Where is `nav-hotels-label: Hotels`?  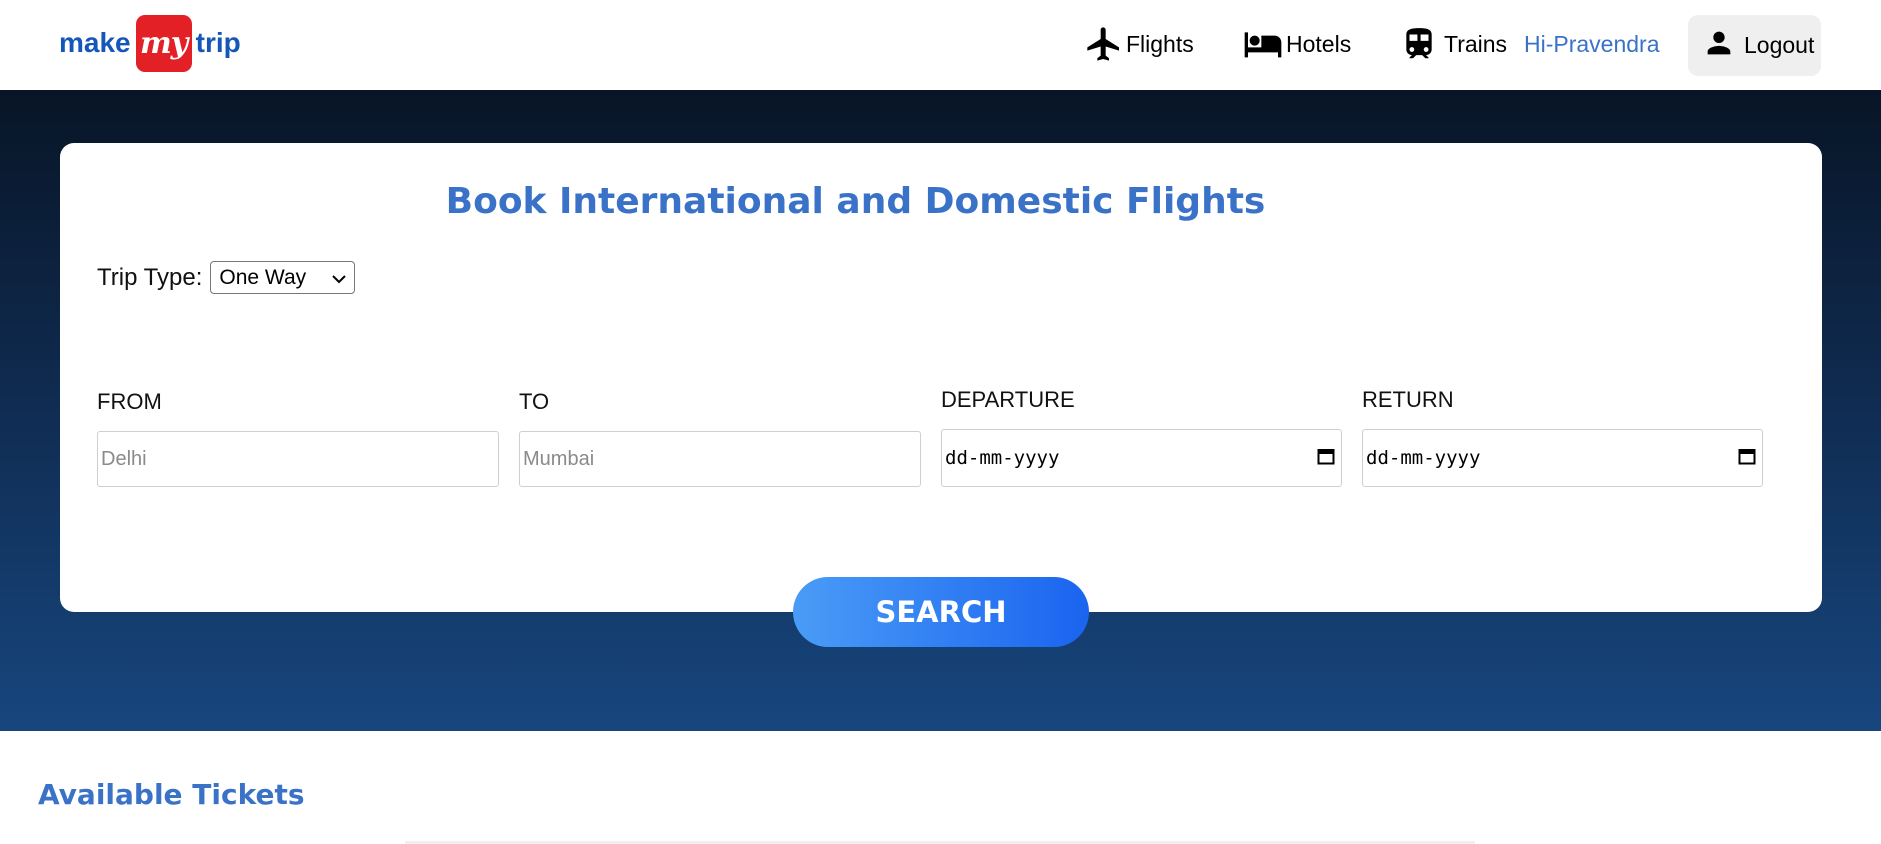
nav-hotels-label: Hotels is located at coordinates (1319, 43).